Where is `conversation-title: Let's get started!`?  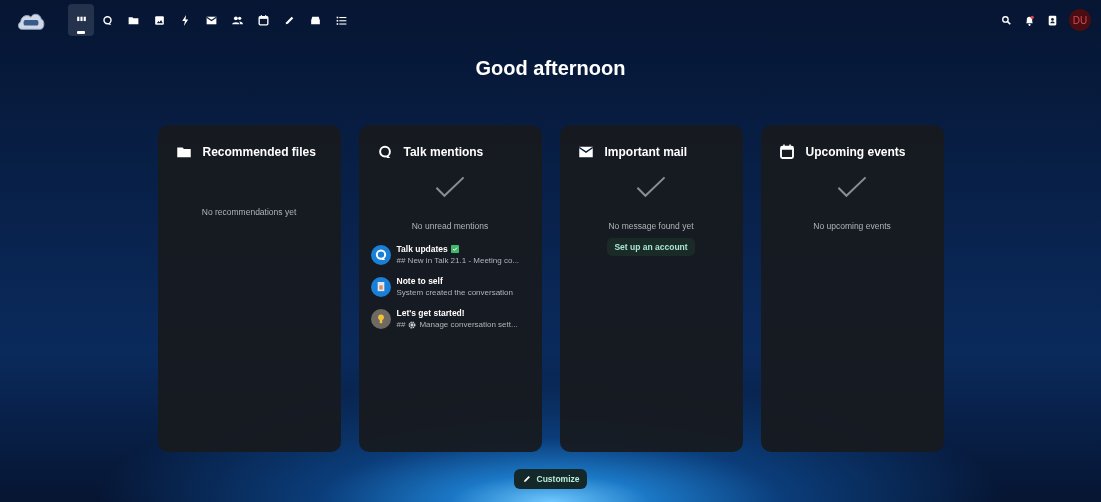
conversation-title: Let's get started! is located at coordinates (430, 313).